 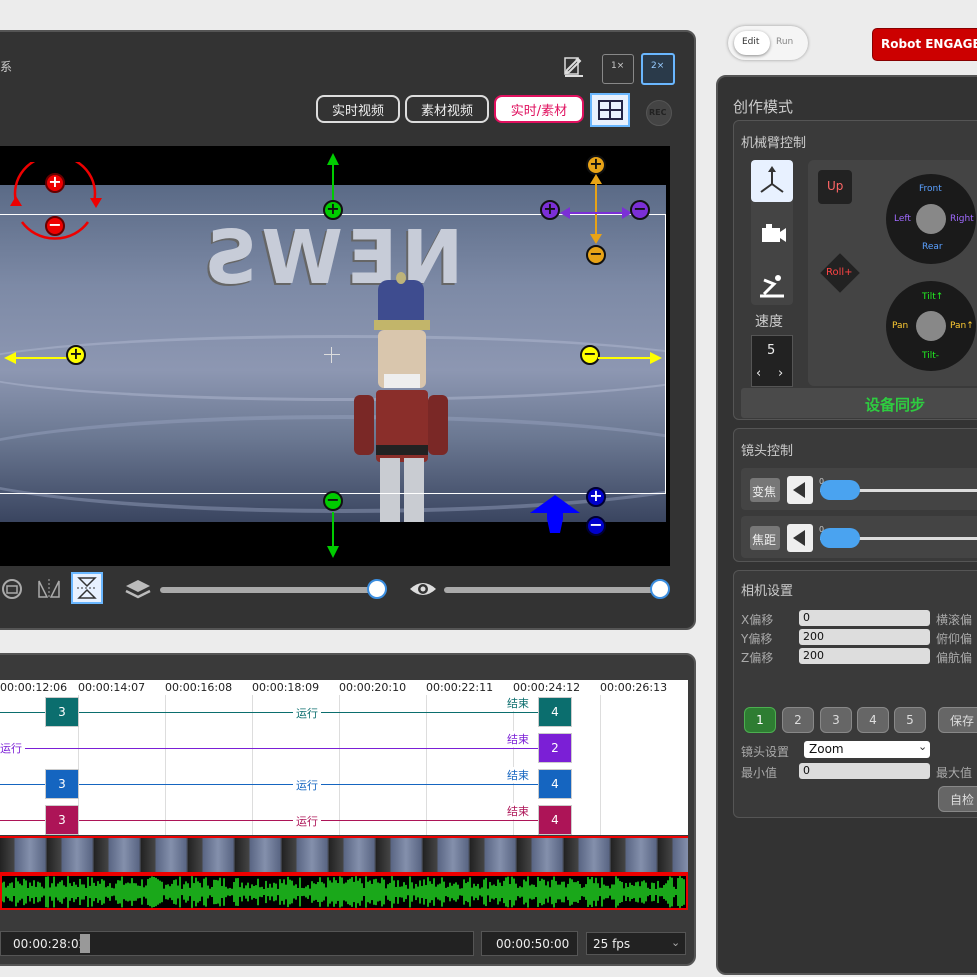 What do you see at coordinates (640, 210) in the screenshot?
I see `pan-minus-icon: −` at bounding box center [640, 210].